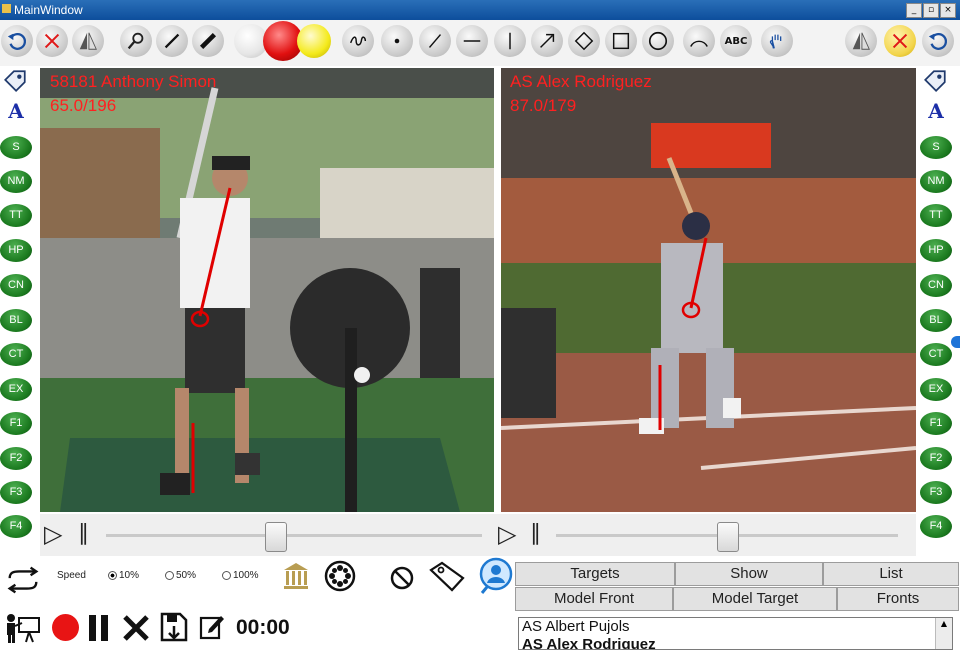 The height and width of the screenshot is (650, 960). Describe the element at coordinates (749, 574) in the screenshot. I see `tab-show: Show` at that location.